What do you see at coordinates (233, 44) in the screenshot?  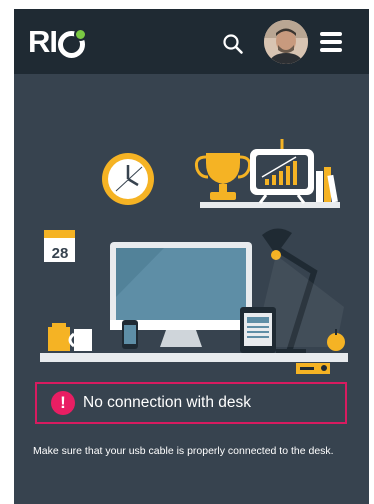 I see `search-icon` at bounding box center [233, 44].